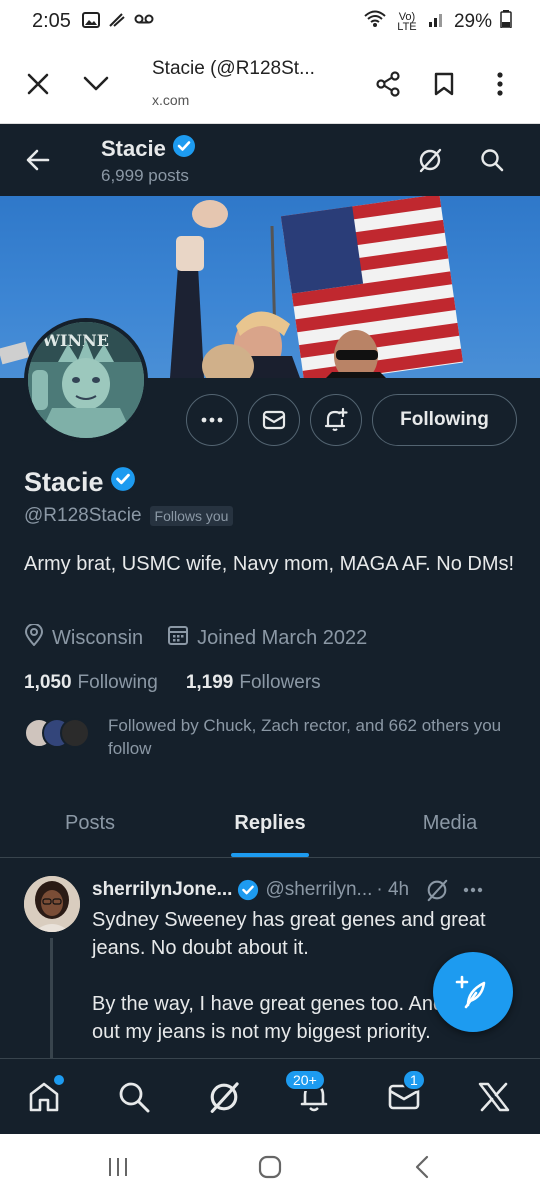  Describe the element at coordinates (388, 84) in the screenshot. I see `share-icon` at that location.